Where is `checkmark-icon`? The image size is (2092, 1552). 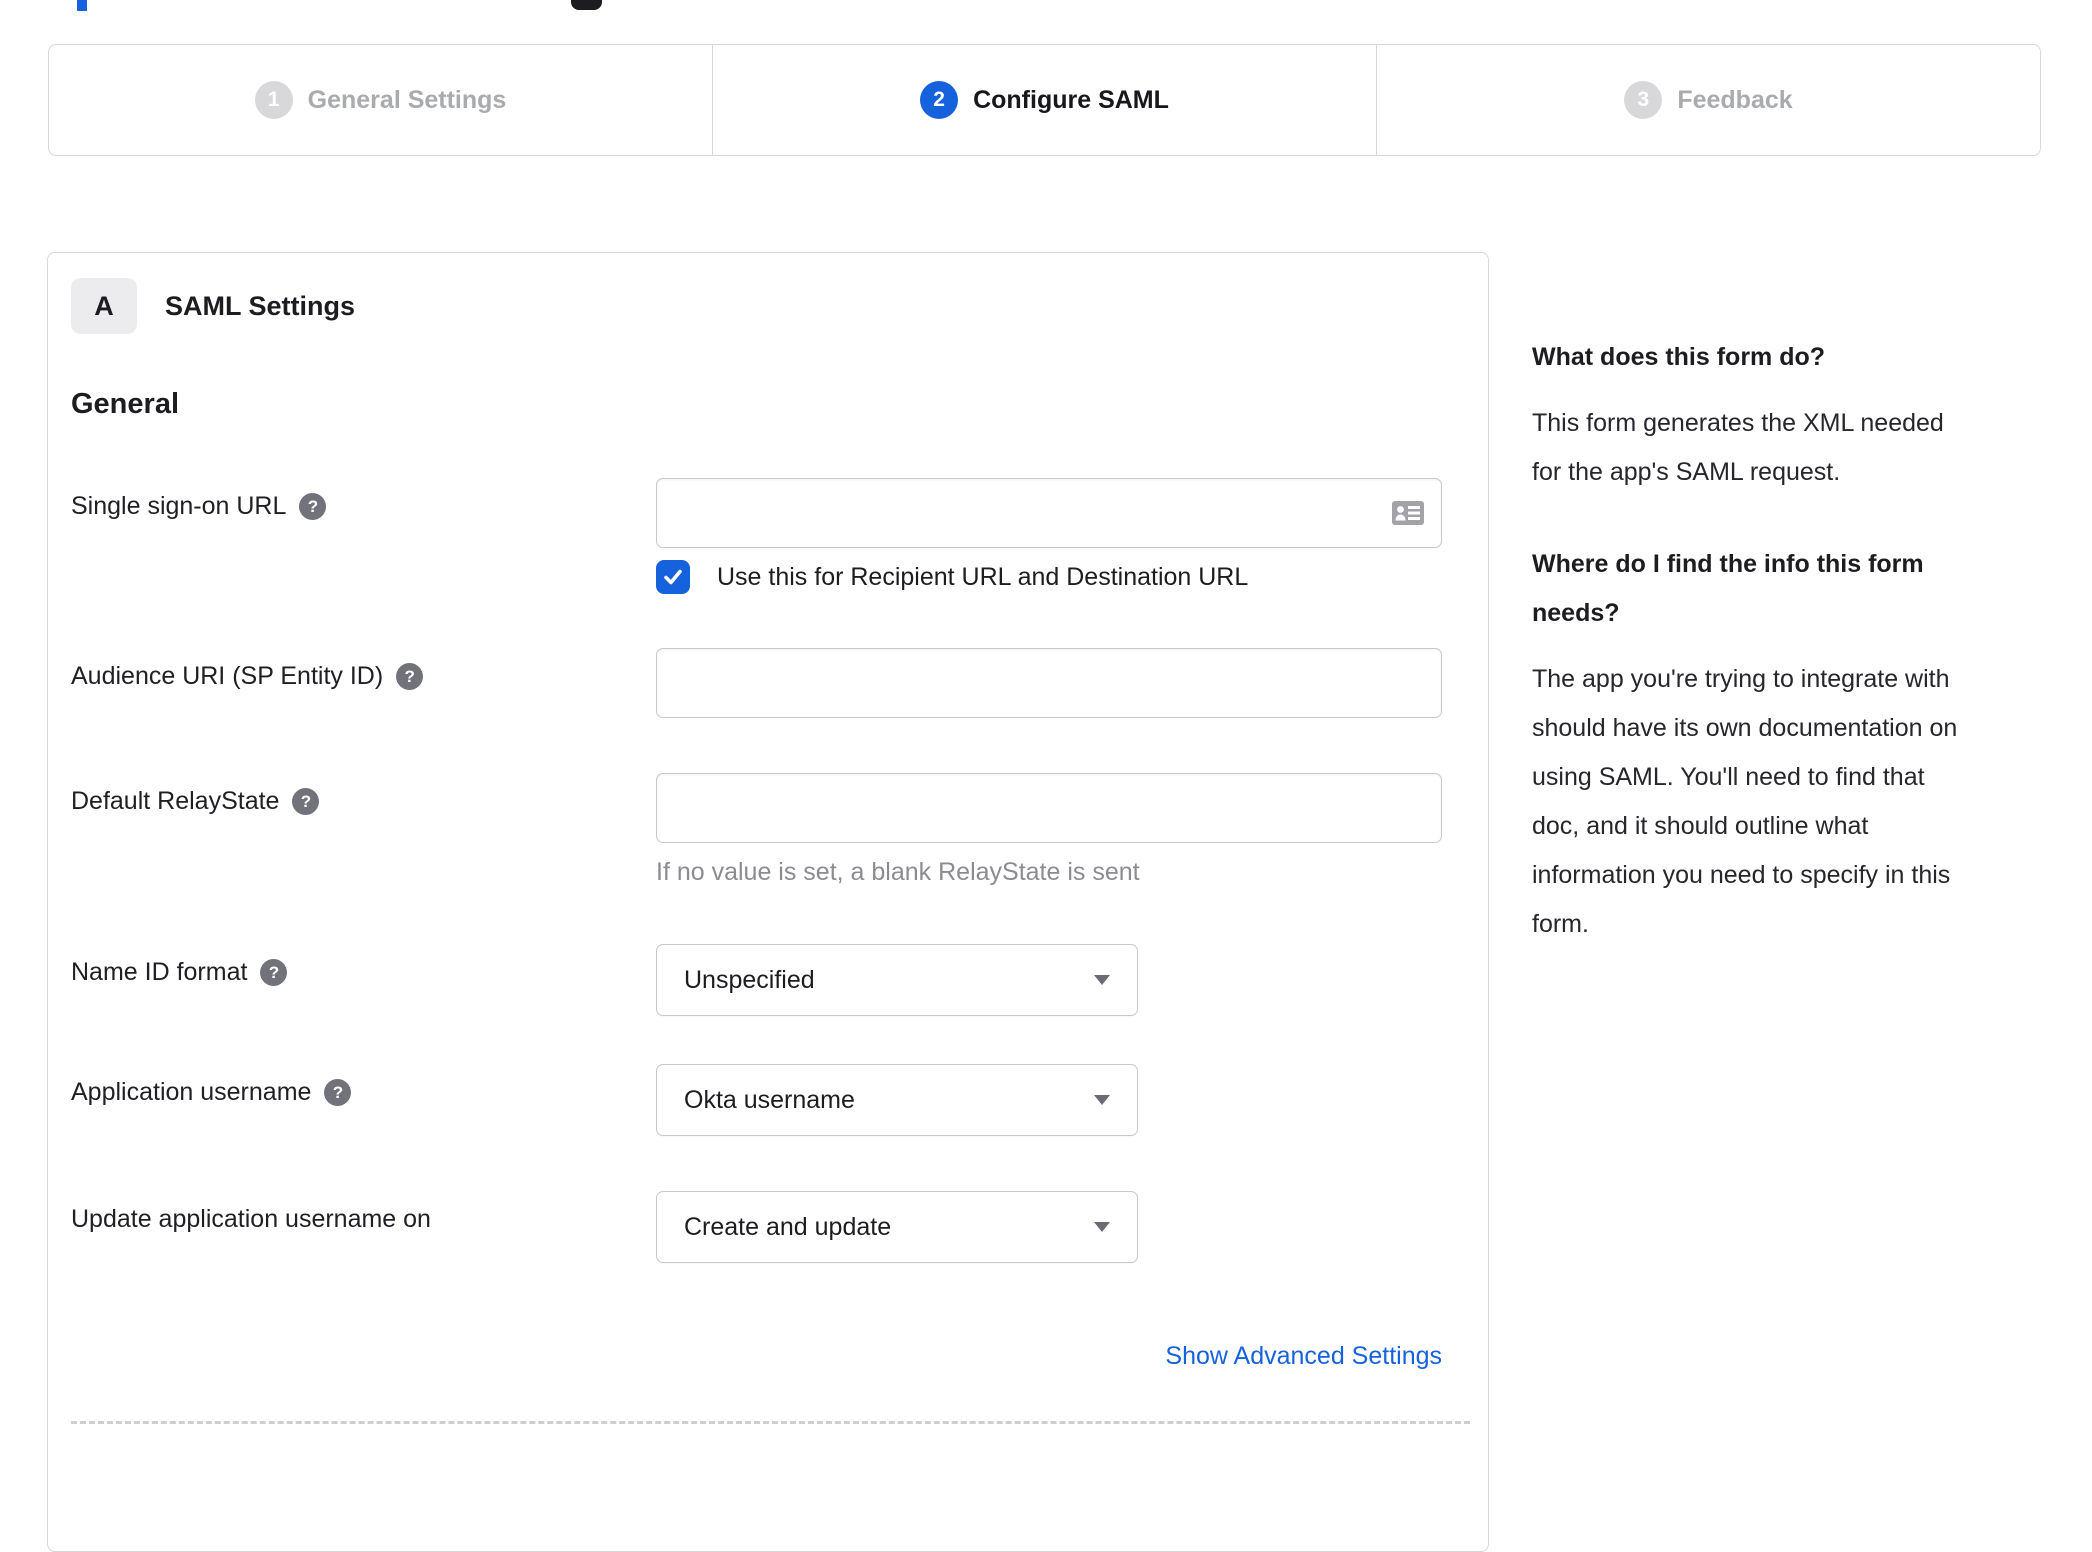 checkmark-icon is located at coordinates (673, 577).